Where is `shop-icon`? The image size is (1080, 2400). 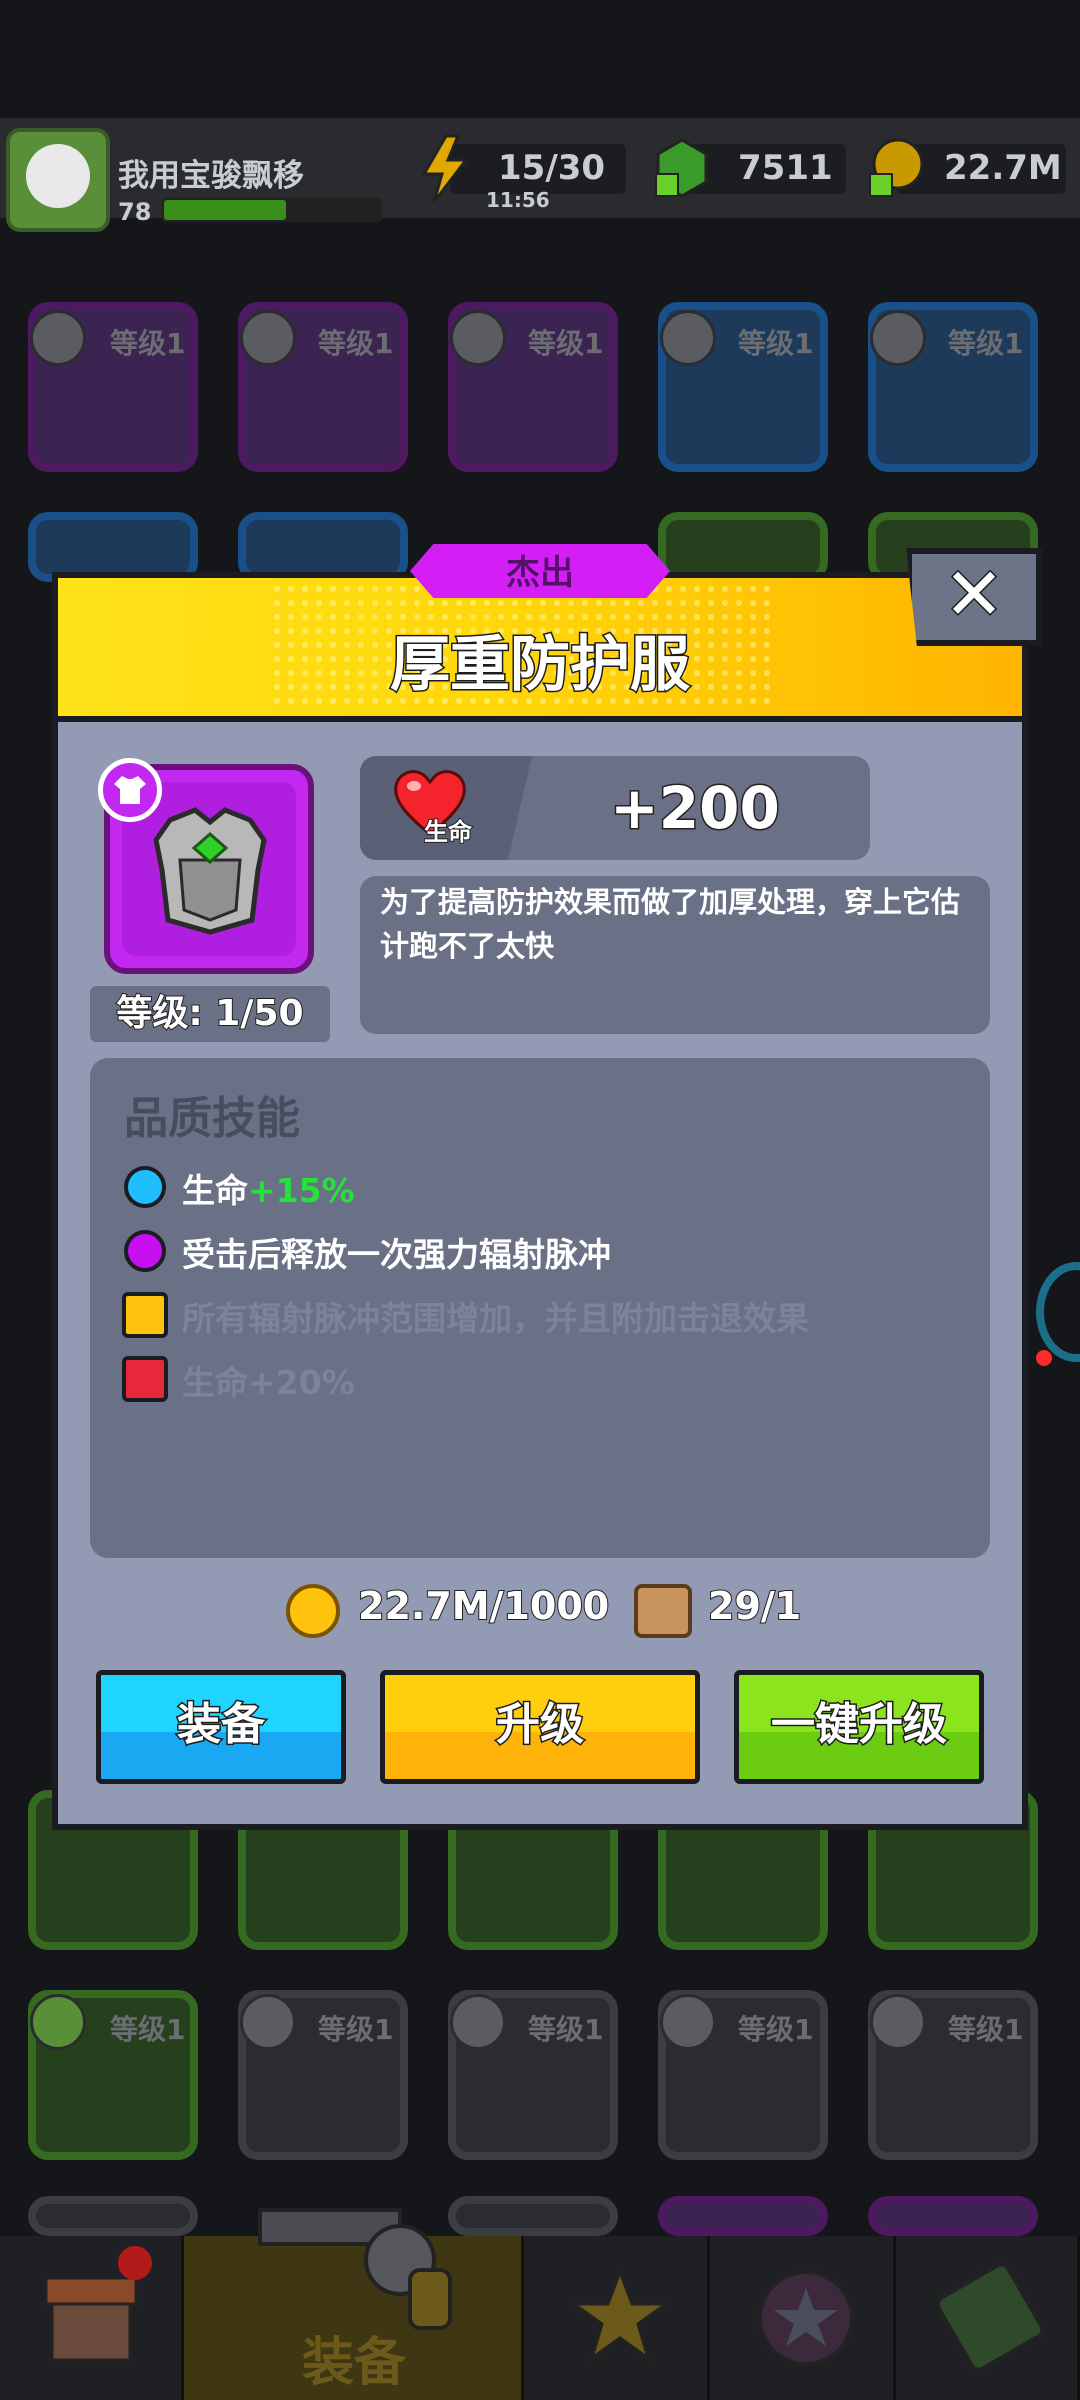 shop-icon is located at coordinates (91, 2319).